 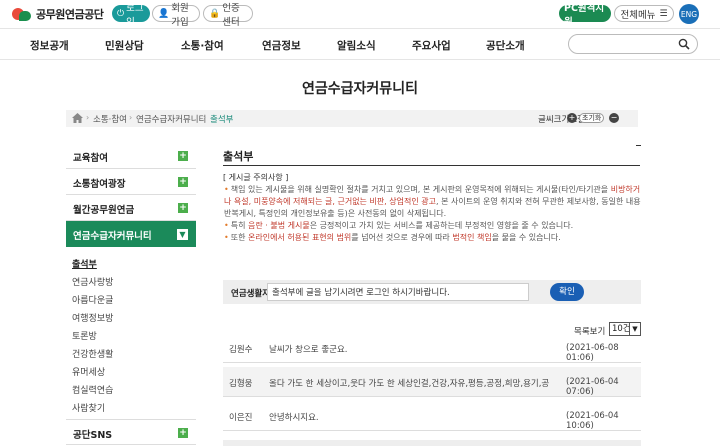 I want to click on message-text: 안녕하시지요., so click(x=294, y=418).